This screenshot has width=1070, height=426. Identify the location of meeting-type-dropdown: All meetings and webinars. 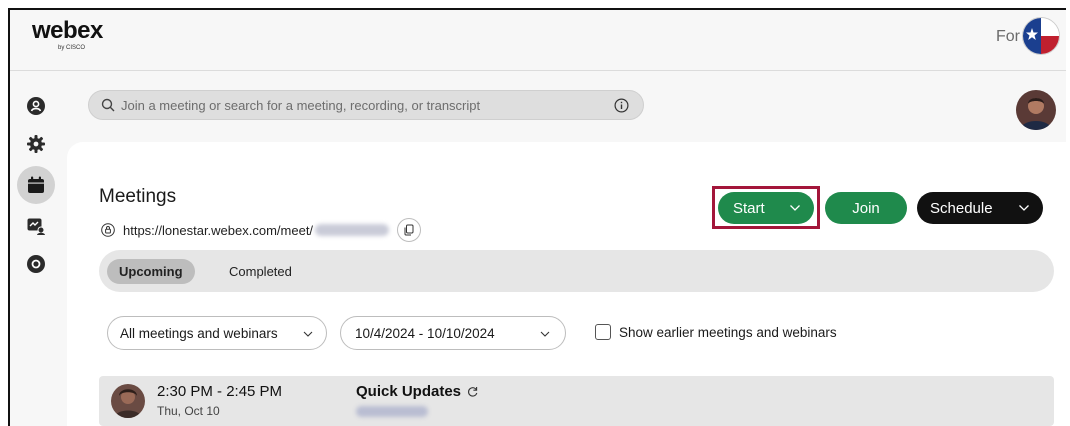
(217, 333).